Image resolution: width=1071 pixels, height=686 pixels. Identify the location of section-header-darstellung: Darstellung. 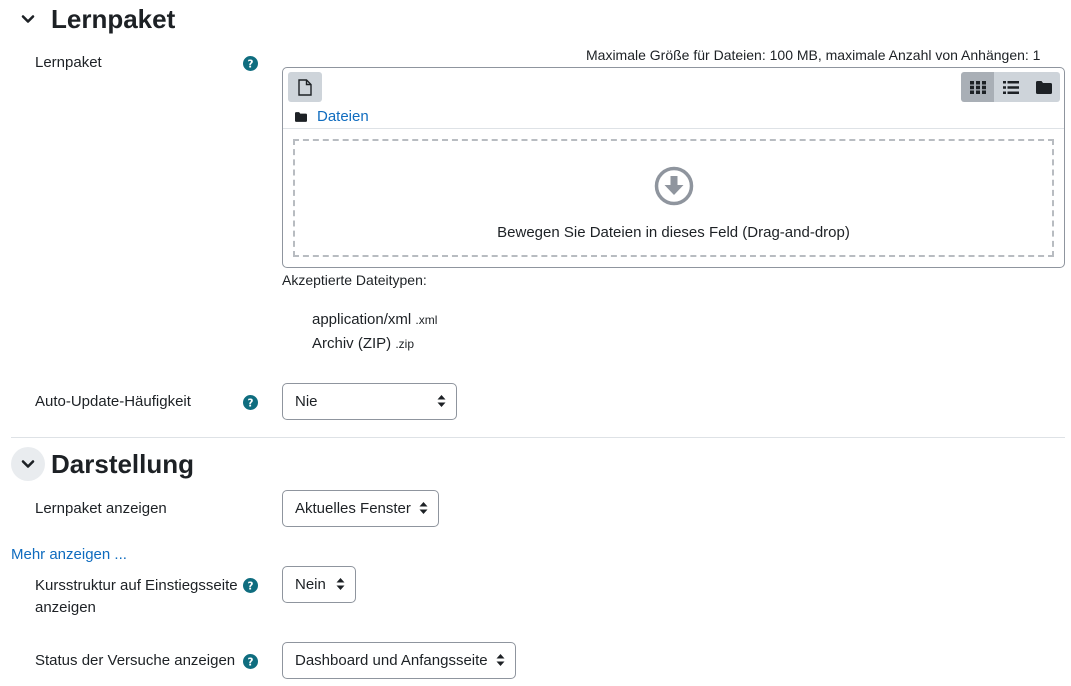
(102, 464).